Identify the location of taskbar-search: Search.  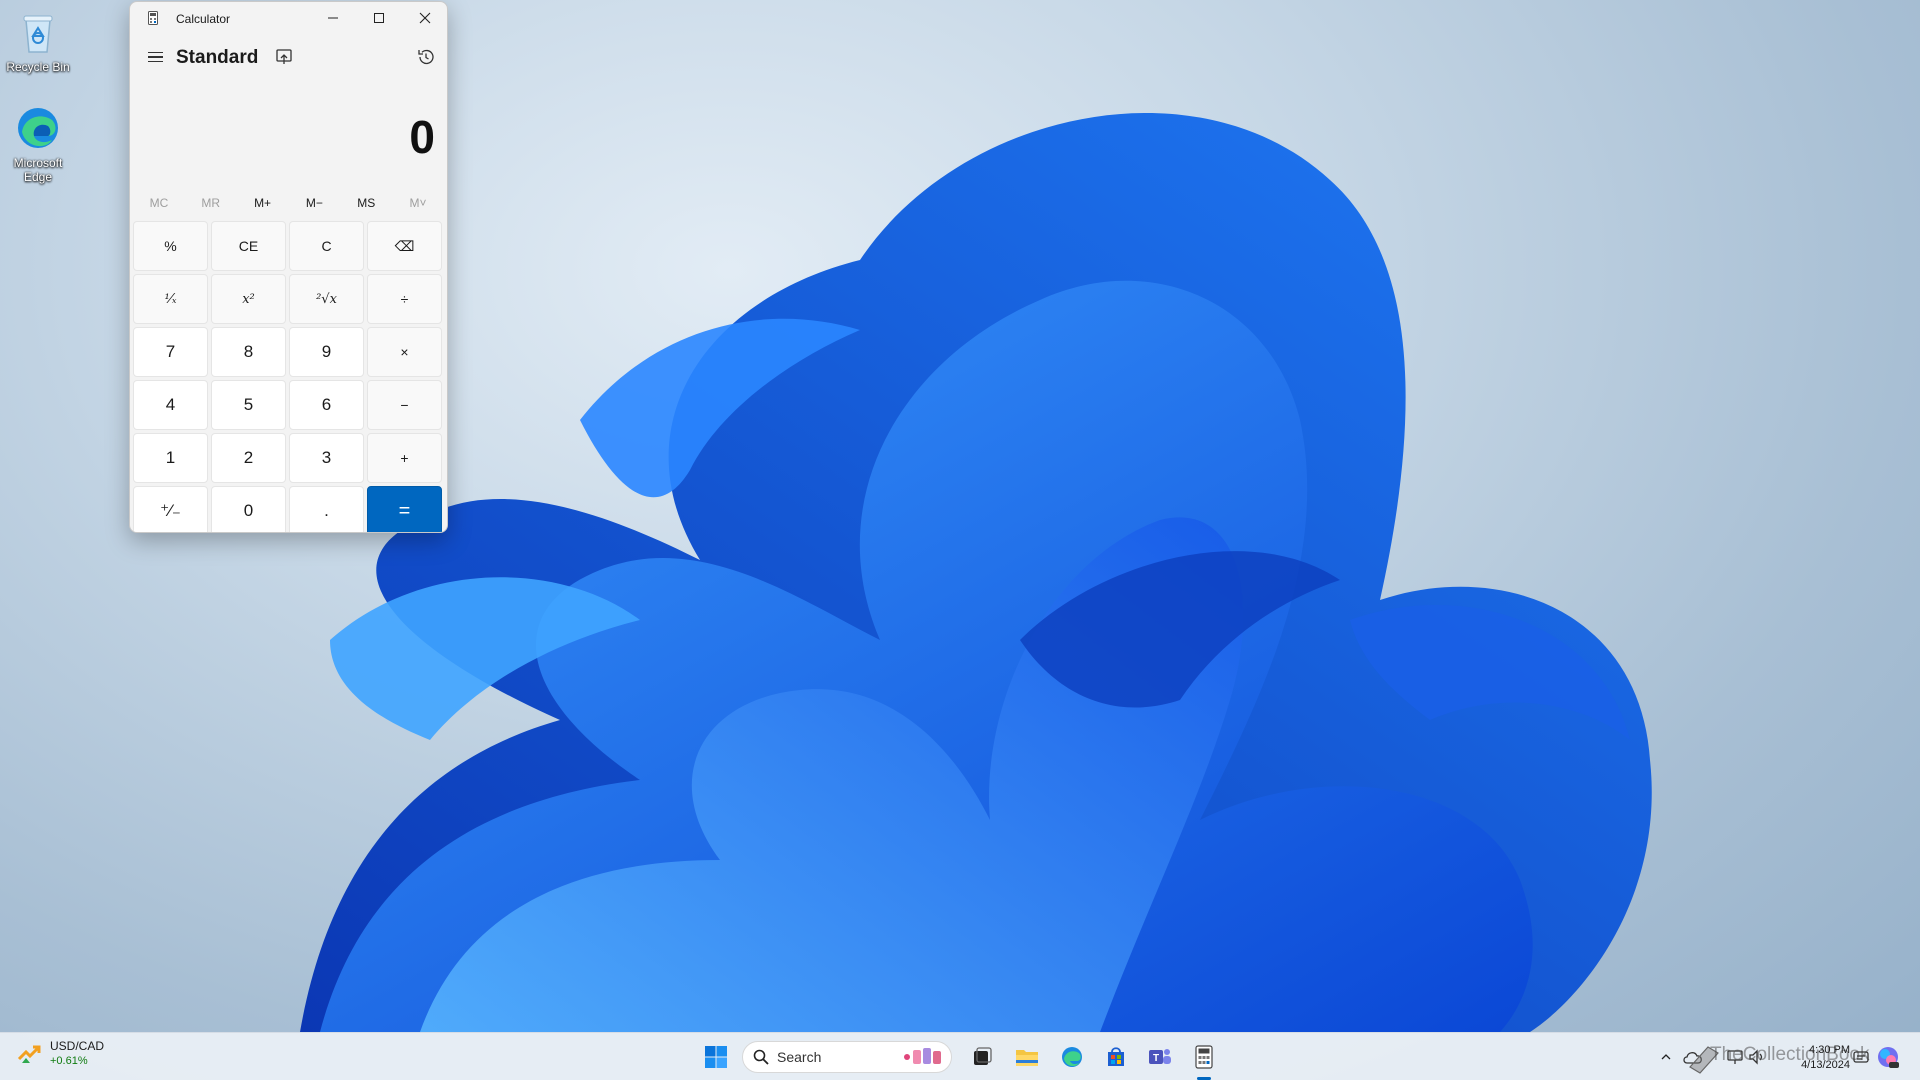
(847, 1057).